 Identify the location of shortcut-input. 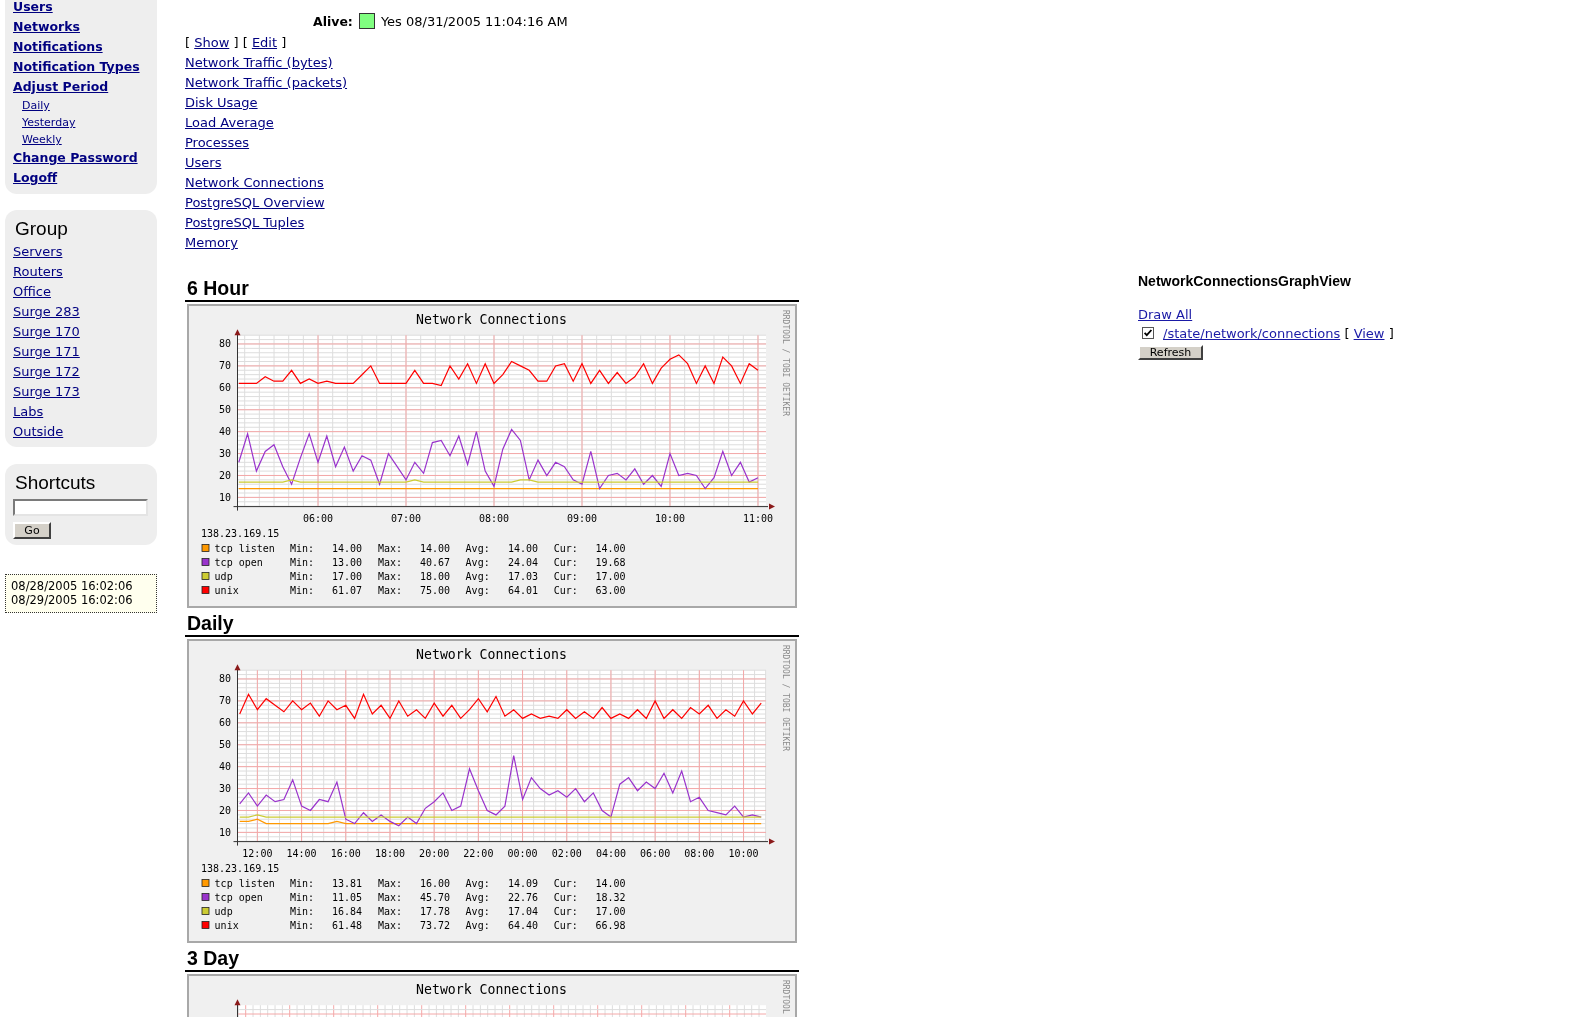
(80, 507).